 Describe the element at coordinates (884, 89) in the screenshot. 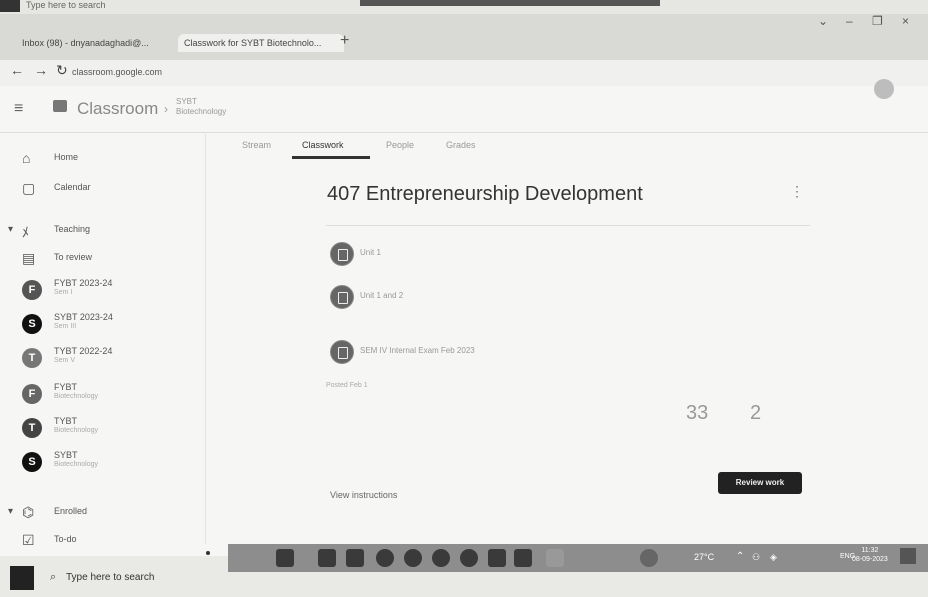

I see `profile-avatar` at that location.